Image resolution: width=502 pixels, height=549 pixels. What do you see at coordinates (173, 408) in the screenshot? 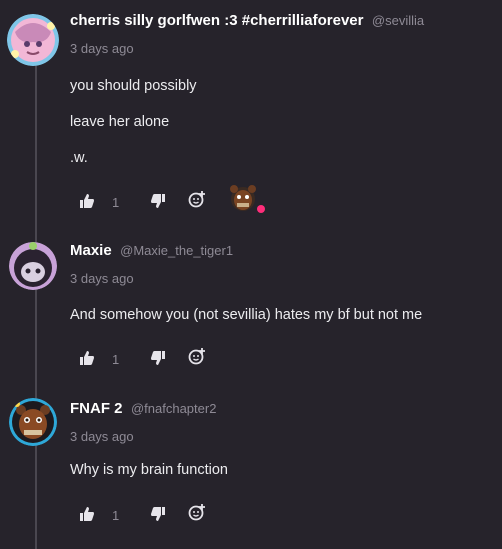
I see `author-handle: @fnafchapter2` at bounding box center [173, 408].